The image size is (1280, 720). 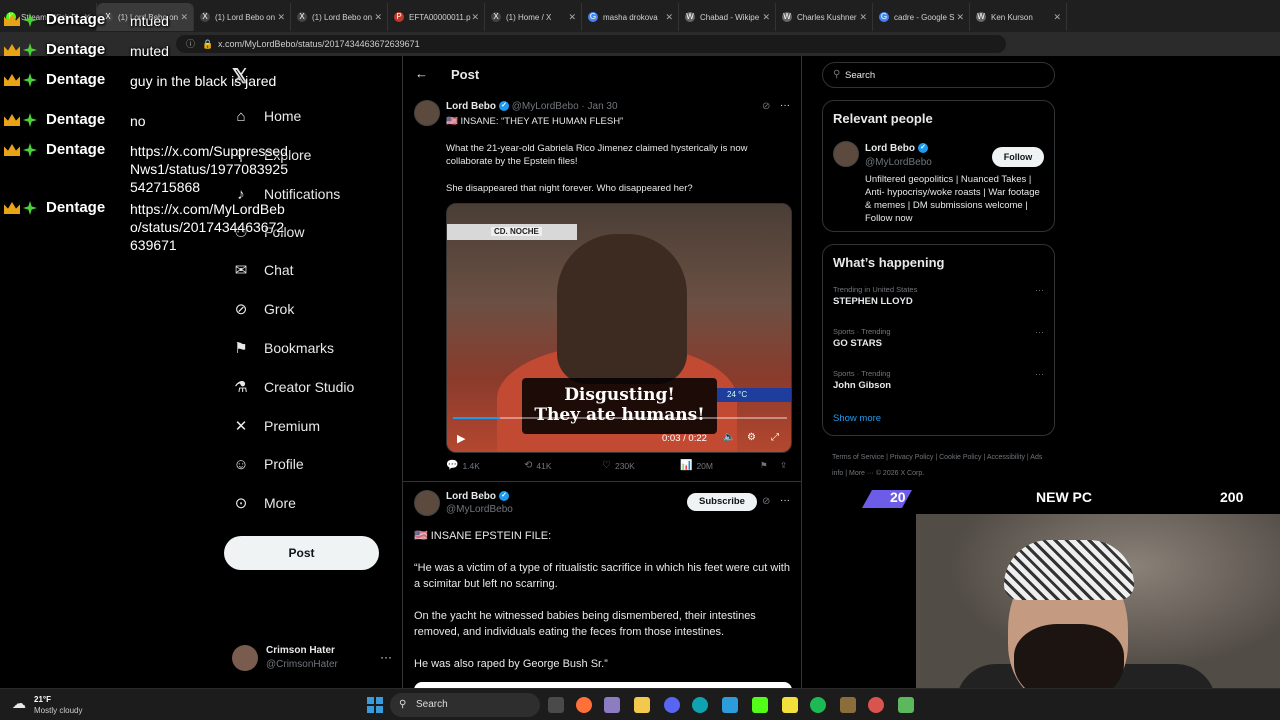 I want to click on trend-item: Sports · Trending John Gibson ···, so click(x=940, y=380).